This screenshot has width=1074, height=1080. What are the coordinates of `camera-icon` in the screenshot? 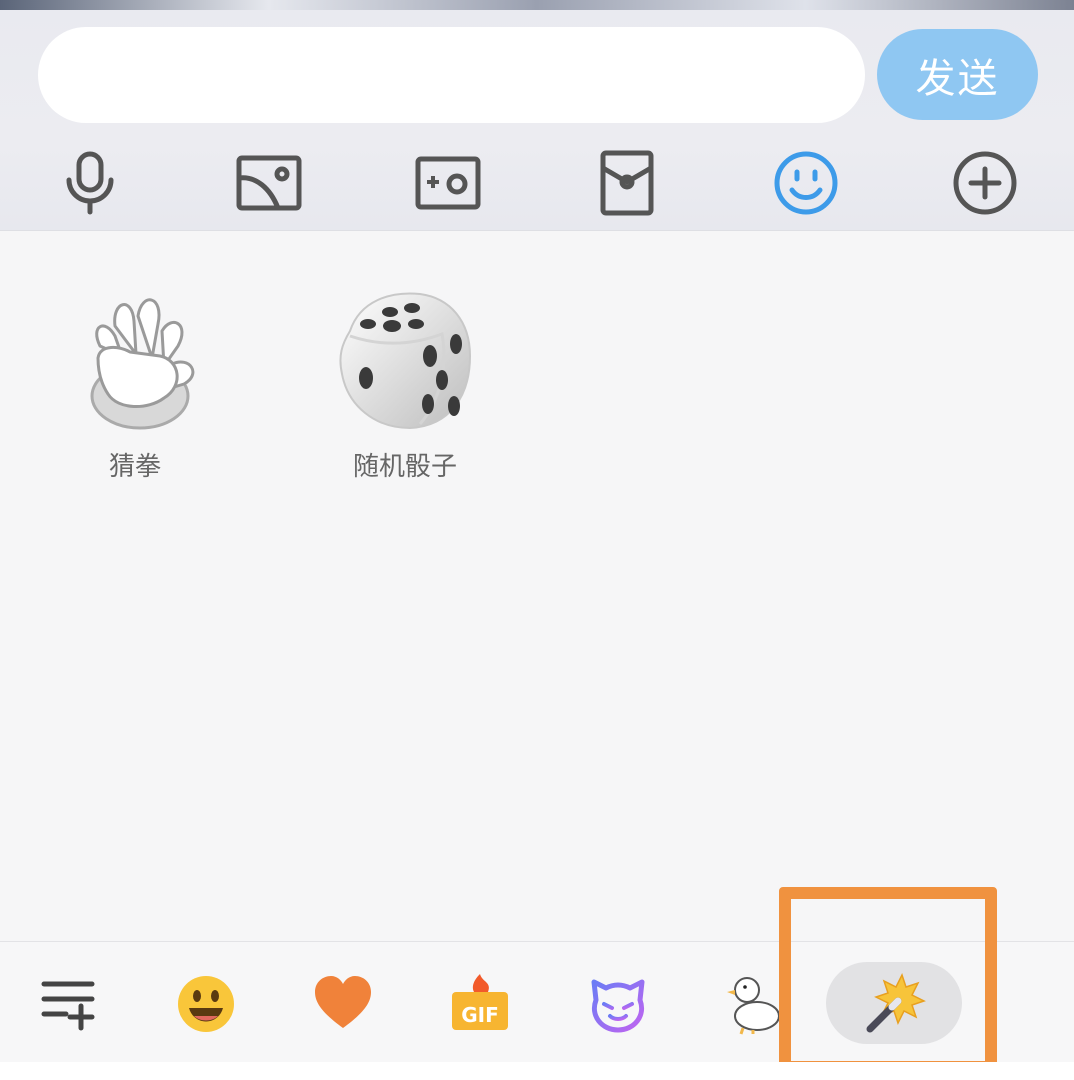 It's located at (448, 183).